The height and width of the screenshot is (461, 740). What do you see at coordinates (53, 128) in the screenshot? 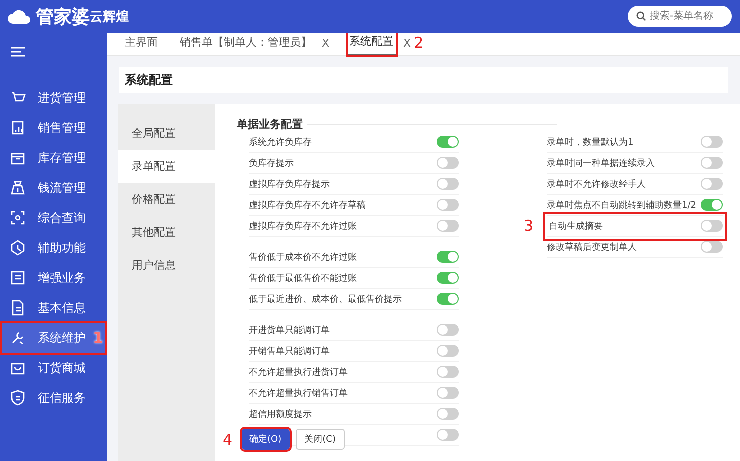
I see `sidebar-item: 销售管理` at bounding box center [53, 128].